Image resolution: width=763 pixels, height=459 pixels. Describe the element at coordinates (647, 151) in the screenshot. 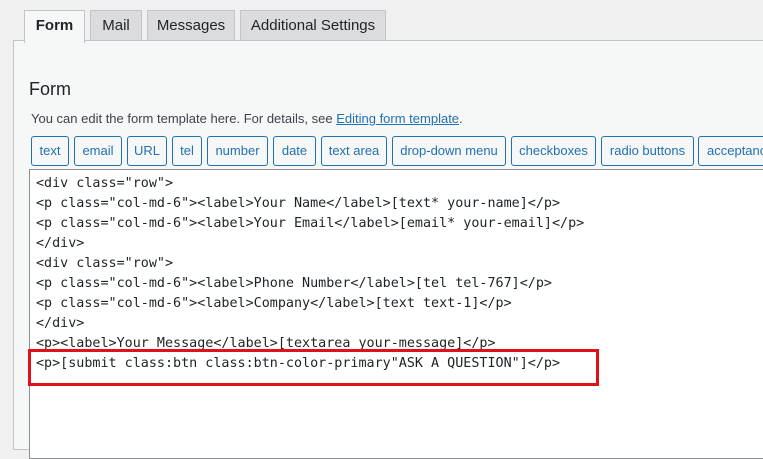

I see `tag-button-radio-buttons: radio buttons` at that location.